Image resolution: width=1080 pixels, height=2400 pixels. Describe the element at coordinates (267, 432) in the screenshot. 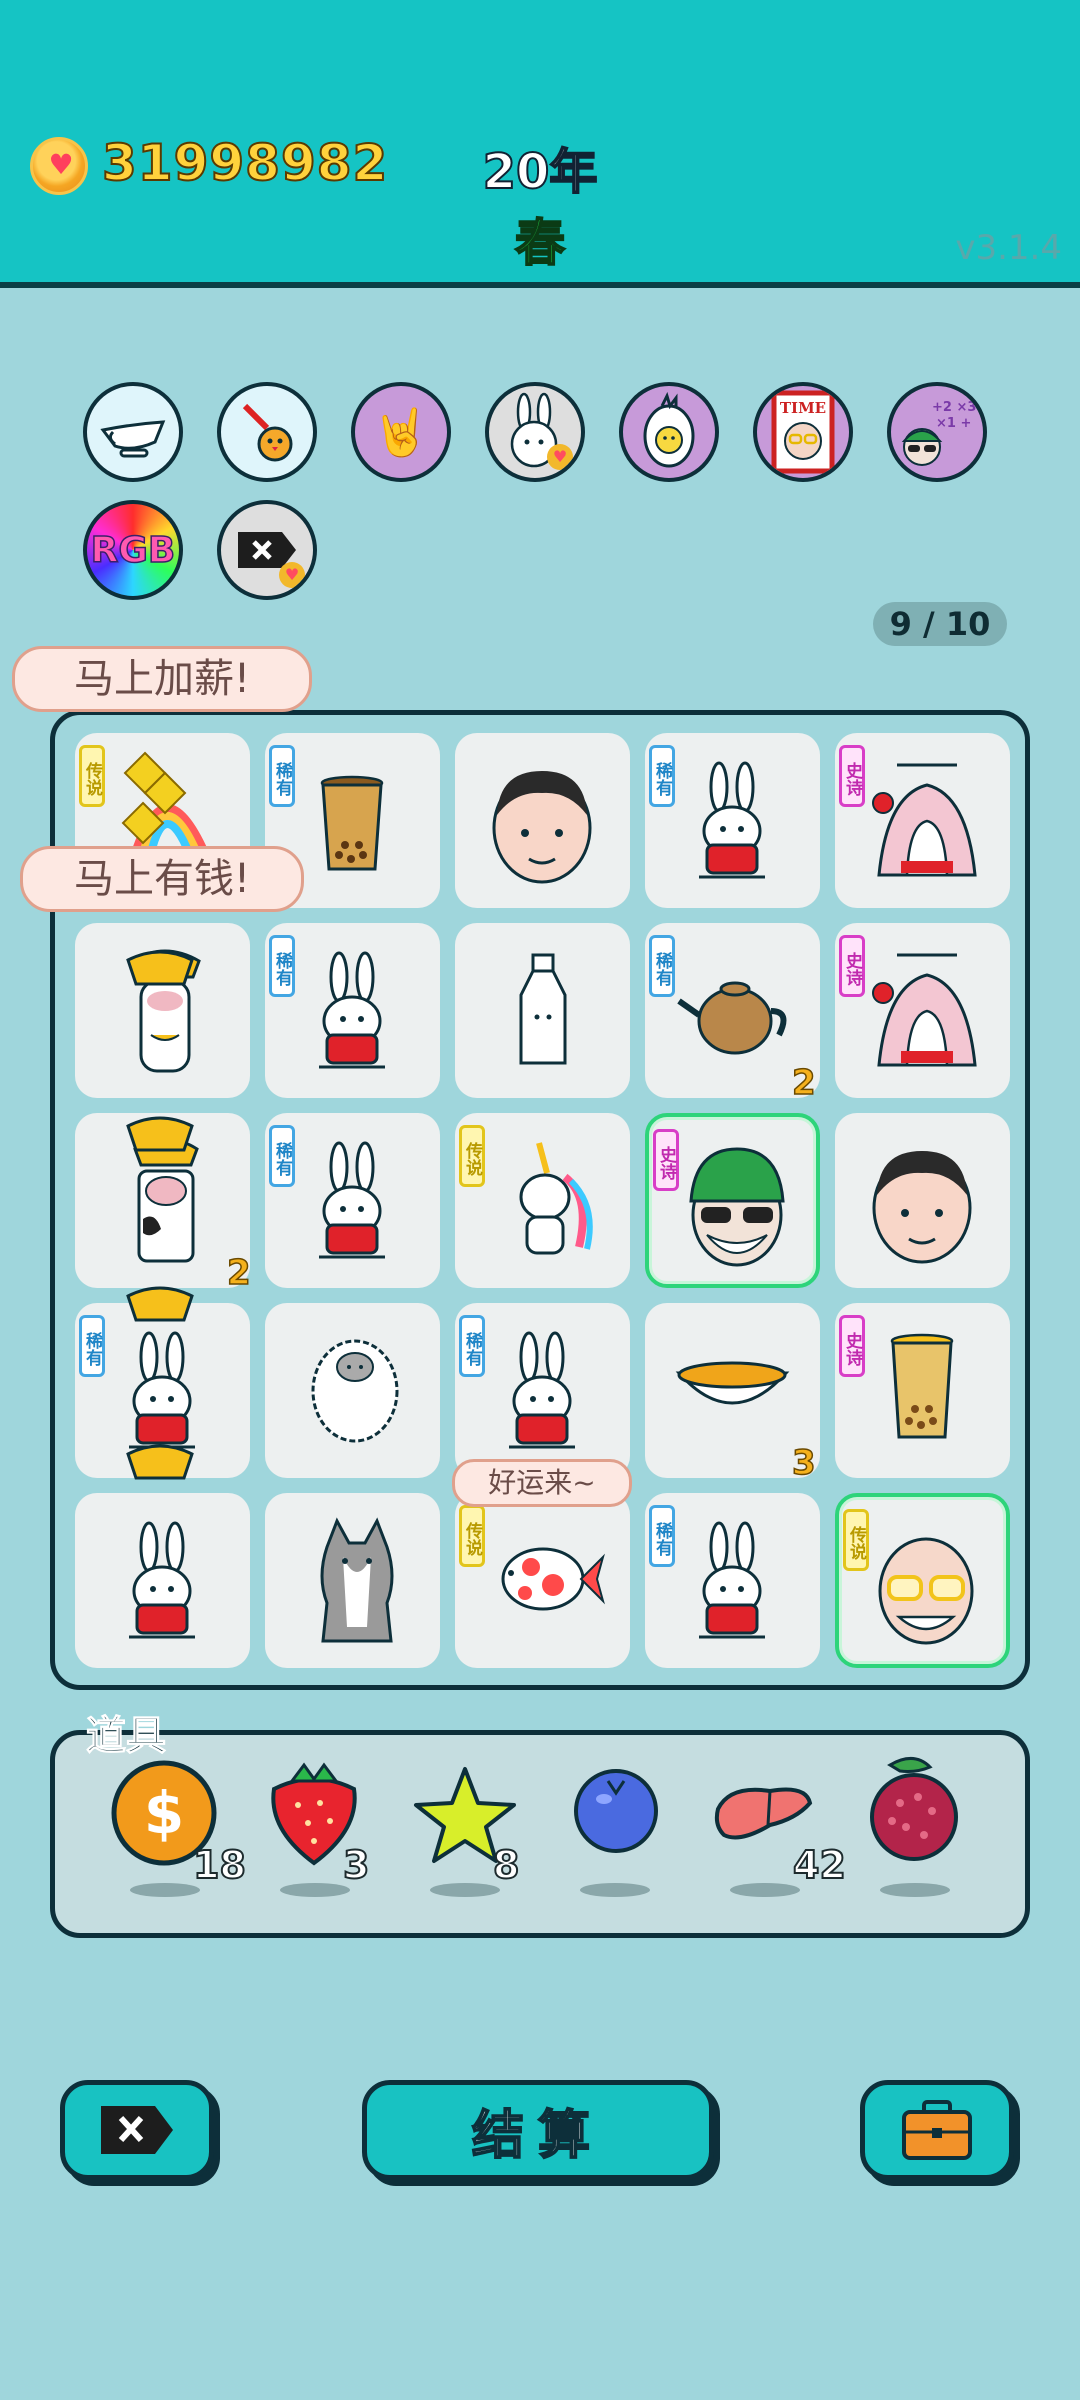

I see `chick-syringe-icon` at that location.